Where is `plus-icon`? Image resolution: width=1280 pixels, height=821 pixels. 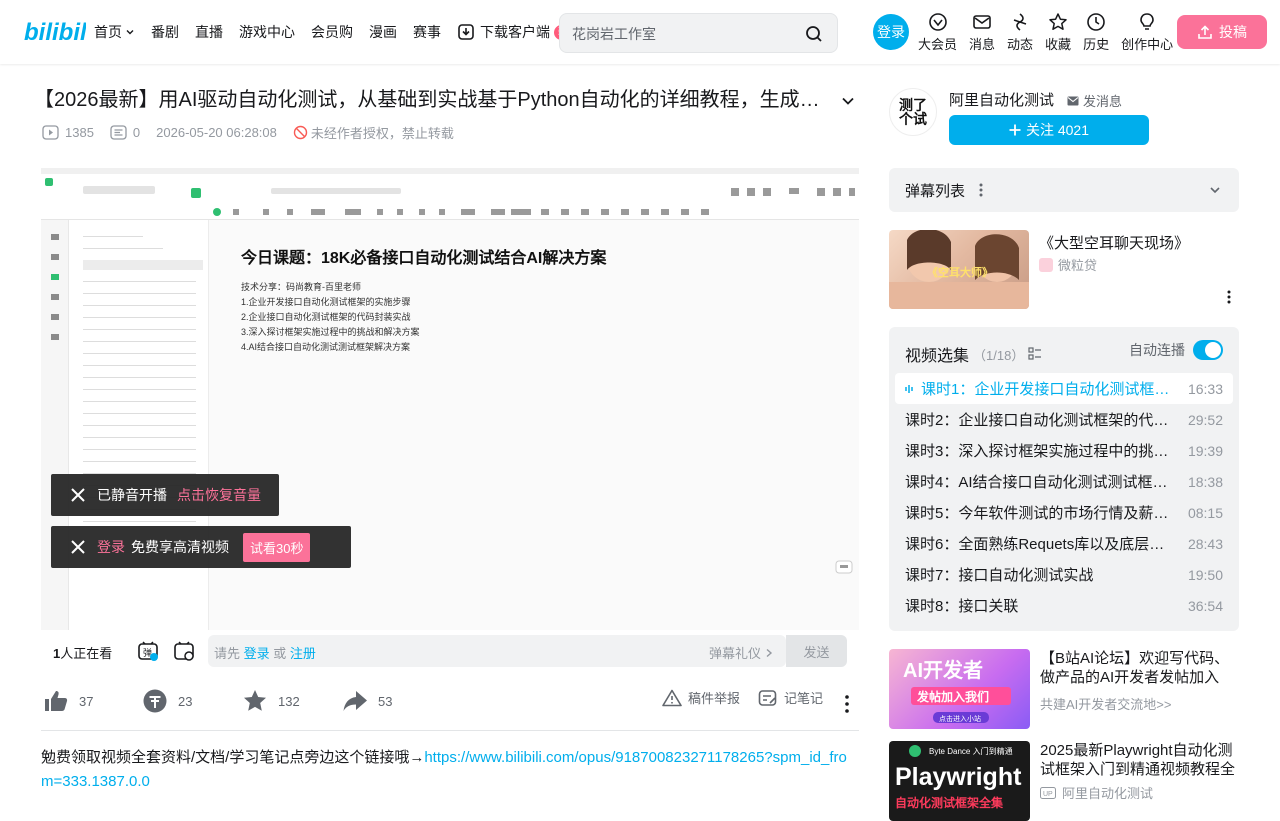 plus-icon is located at coordinates (1015, 130).